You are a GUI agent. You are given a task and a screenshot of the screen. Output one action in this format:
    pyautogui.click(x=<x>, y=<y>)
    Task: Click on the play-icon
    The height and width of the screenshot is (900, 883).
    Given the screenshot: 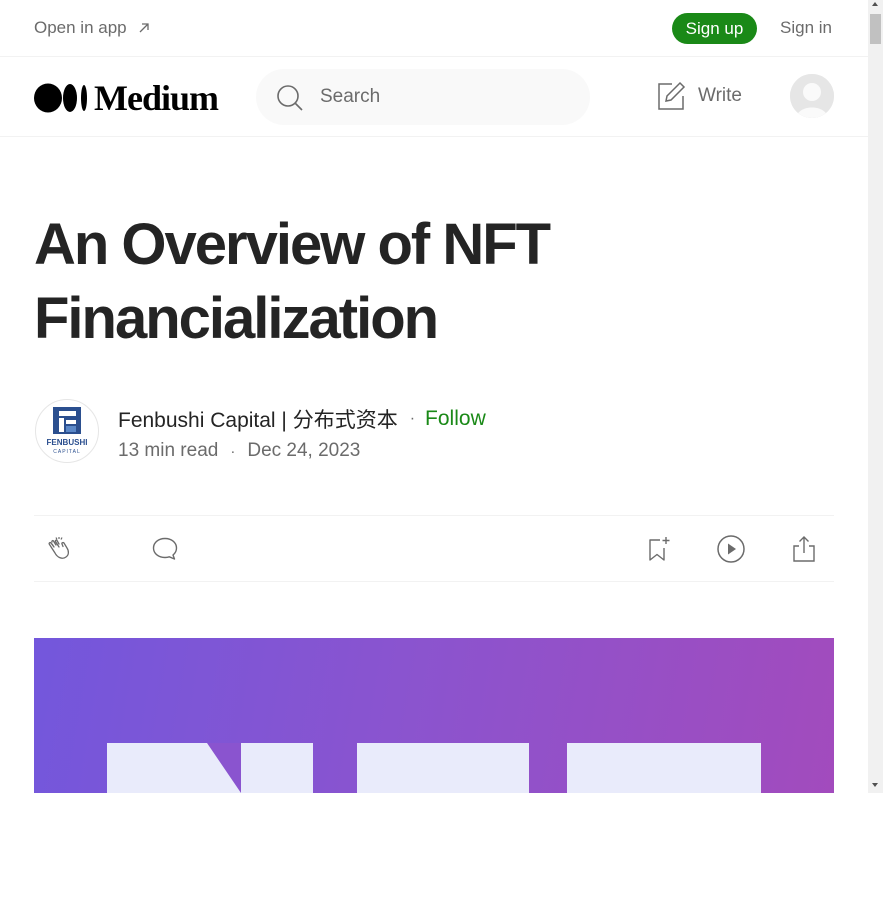 What is the action you would take?
    pyautogui.click(x=731, y=549)
    